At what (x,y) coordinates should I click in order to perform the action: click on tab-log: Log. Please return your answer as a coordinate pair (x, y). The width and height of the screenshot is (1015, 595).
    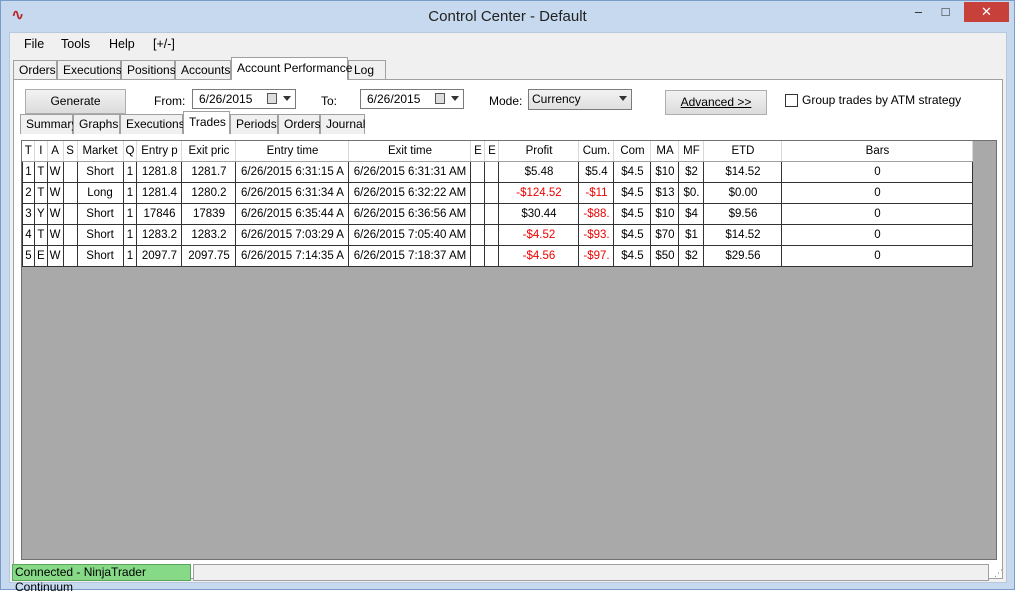
    Looking at the image, I should click on (367, 70).